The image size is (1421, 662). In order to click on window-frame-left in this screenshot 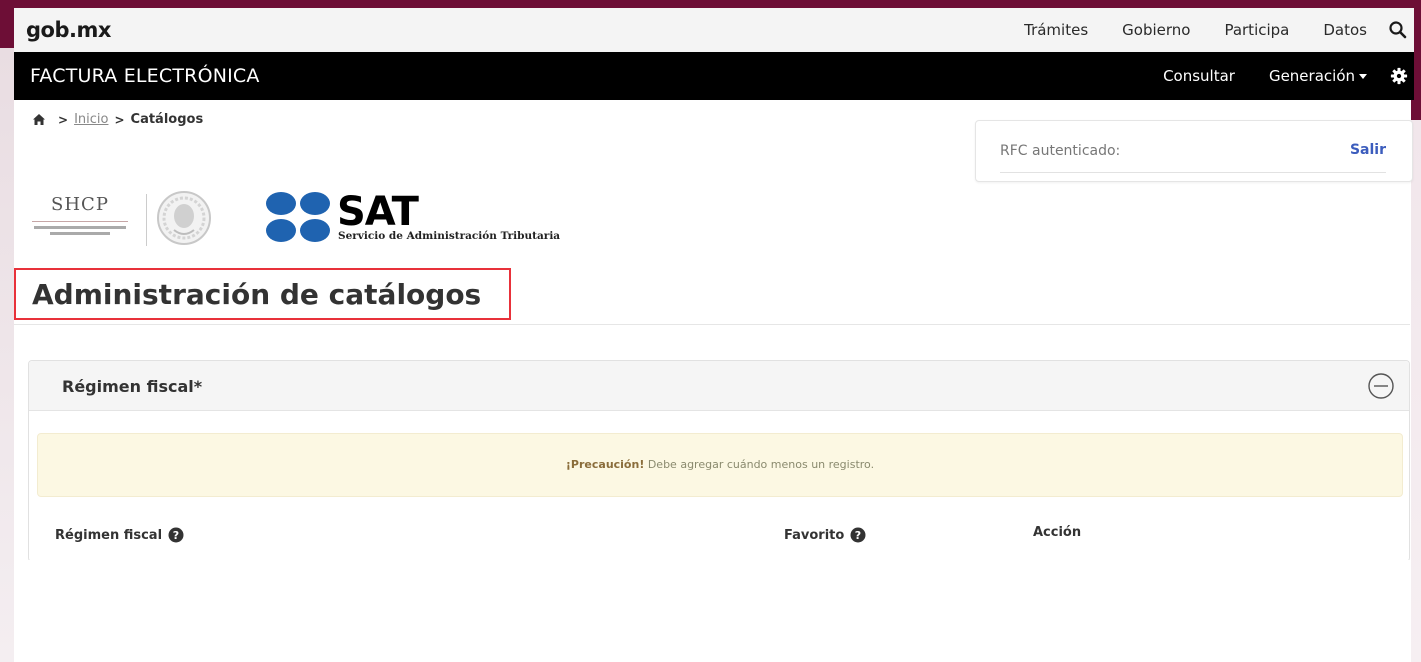, I will do `click(7, 331)`.